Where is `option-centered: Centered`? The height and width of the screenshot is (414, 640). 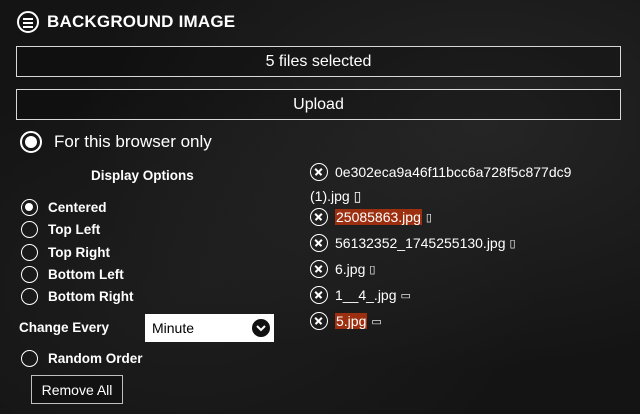
option-centered: Centered is located at coordinates (64, 207).